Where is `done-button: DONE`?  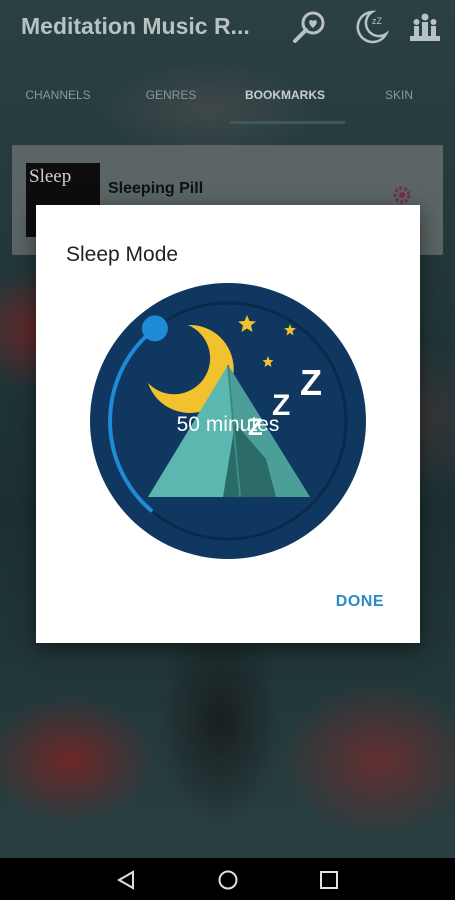 done-button: DONE is located at coordinates (360, 602).